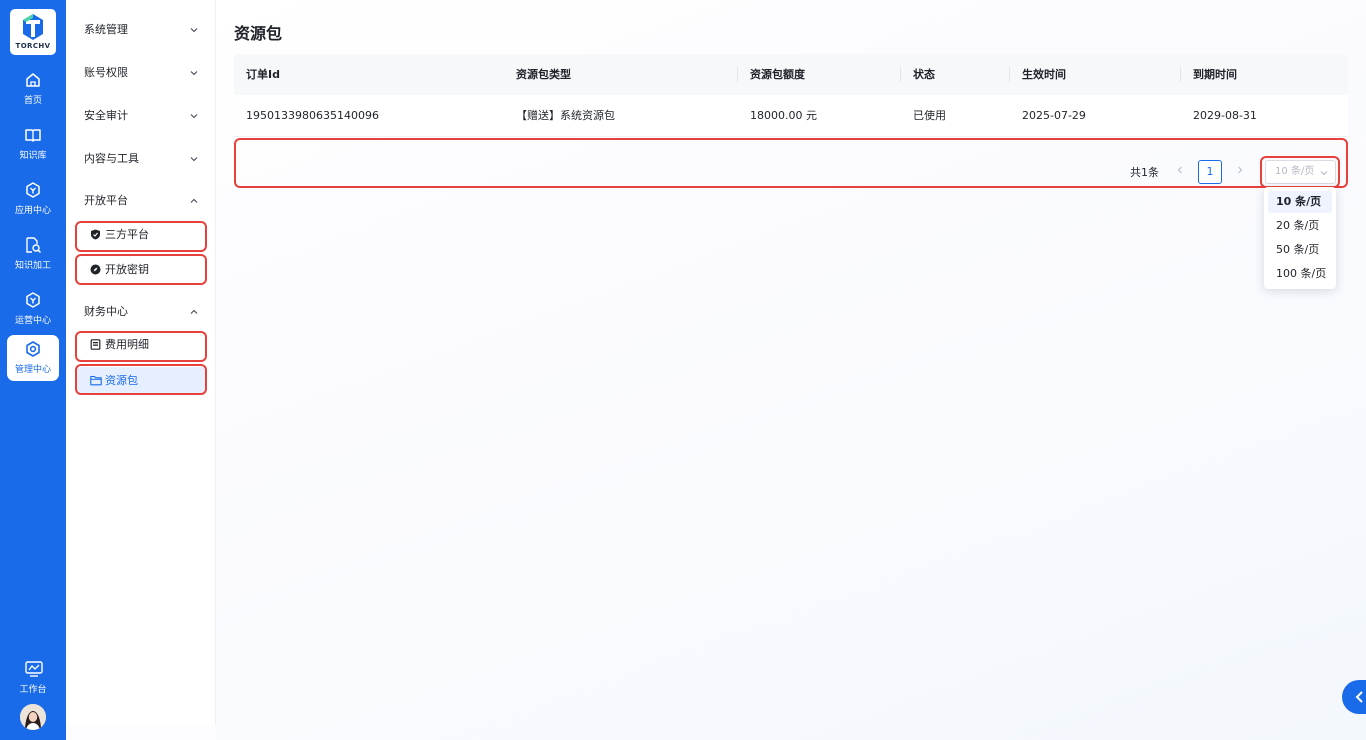 This screenshot has width=1366, height=740. I want to click on logo-text: TORCHV, so click(33, 46).